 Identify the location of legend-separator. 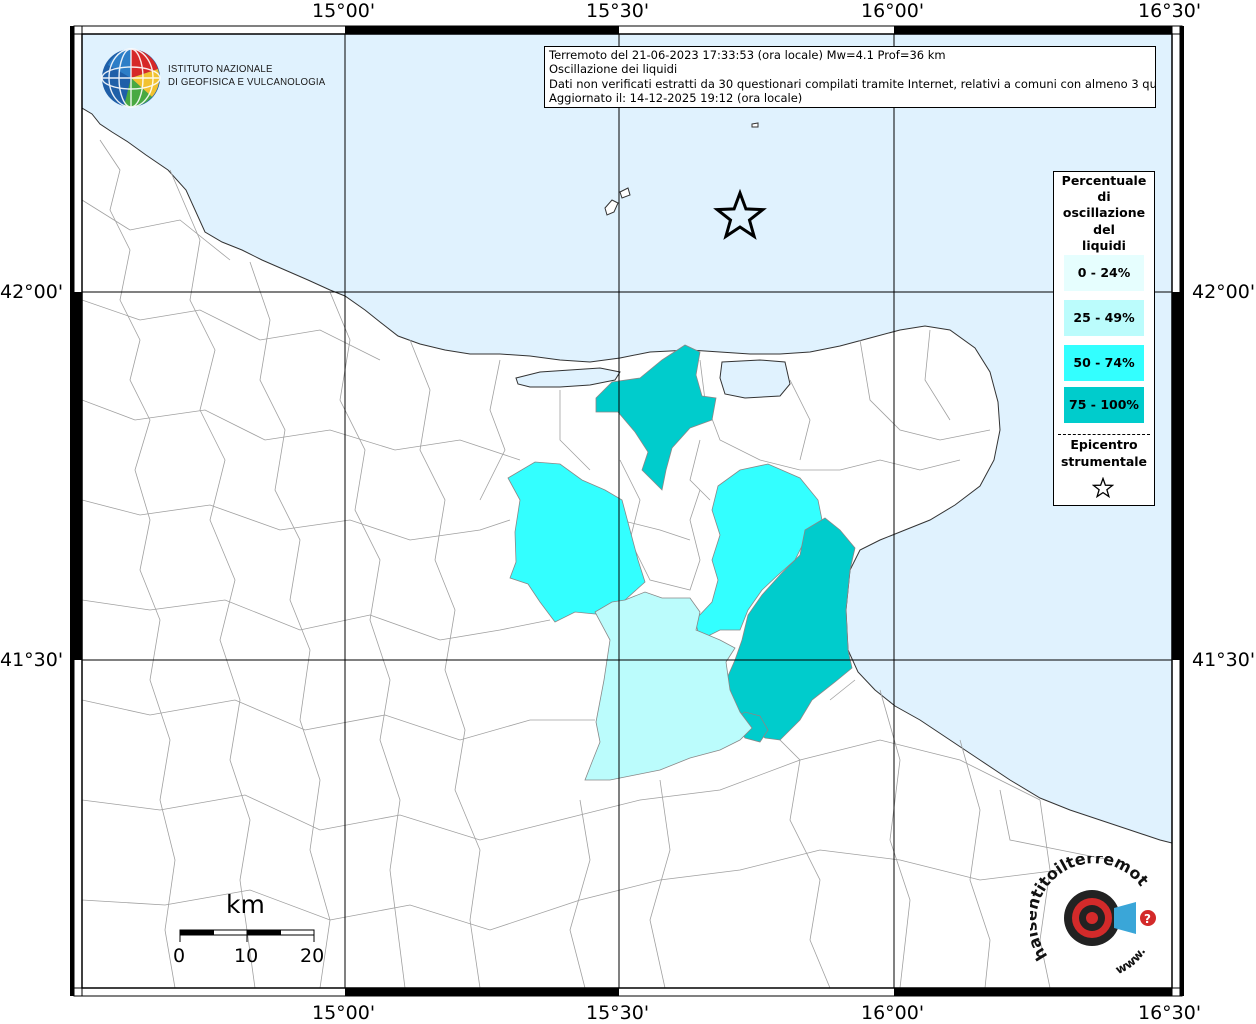
(1104, 434).